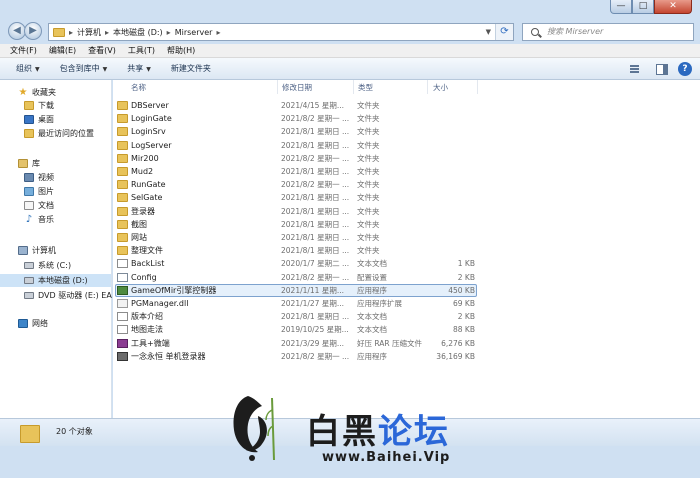 The height and width of the screenshot is (478, 700). I want to click on column-header-date: 修改日期, so click(297, 88).